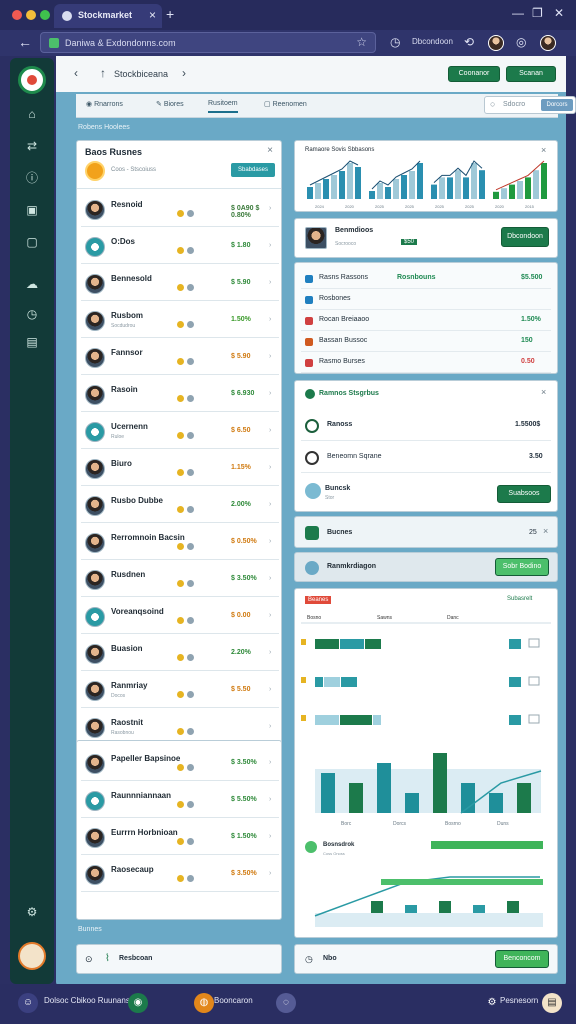 The height and width of the screenshot is (1024, 576). Describe the element at coordinates (184, 73) in the screenshot. I see `collapse-icon: ›` at that location.